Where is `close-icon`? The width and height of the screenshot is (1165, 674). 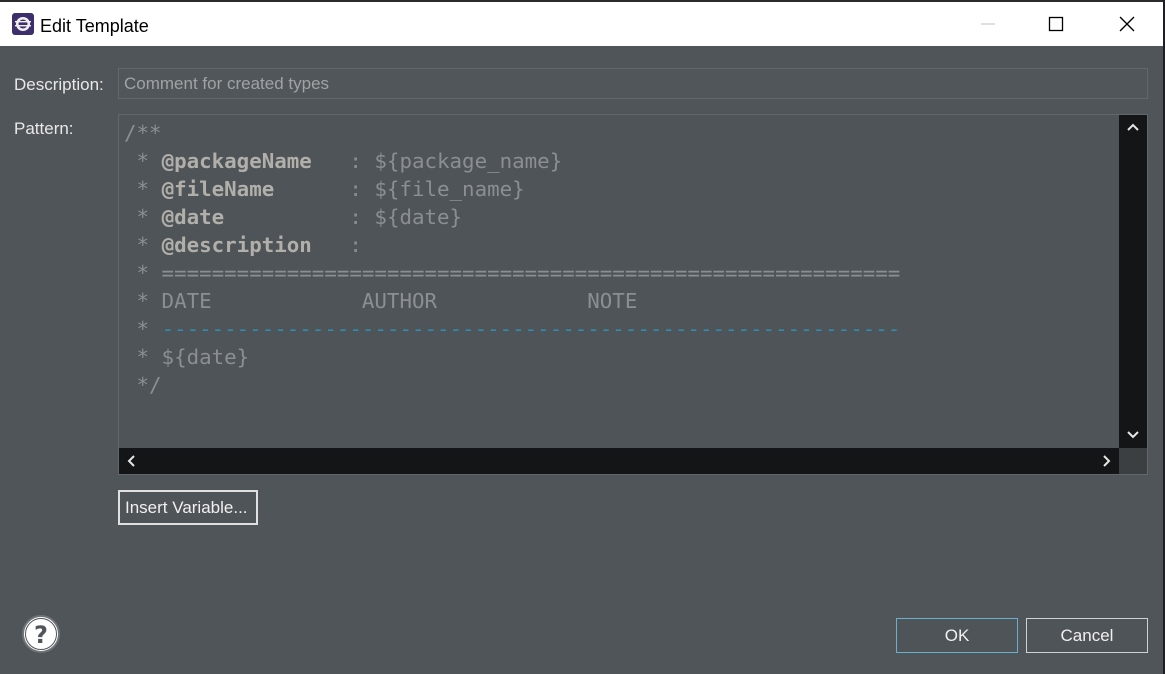
close-icon is located at coordinates (1127, 24).